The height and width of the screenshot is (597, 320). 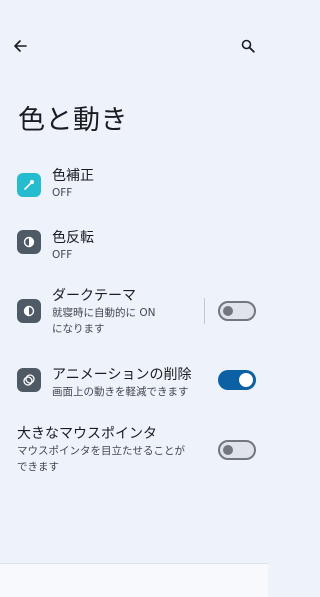 I want to click on setting-title: 色反転, so click(x=73, y=238).